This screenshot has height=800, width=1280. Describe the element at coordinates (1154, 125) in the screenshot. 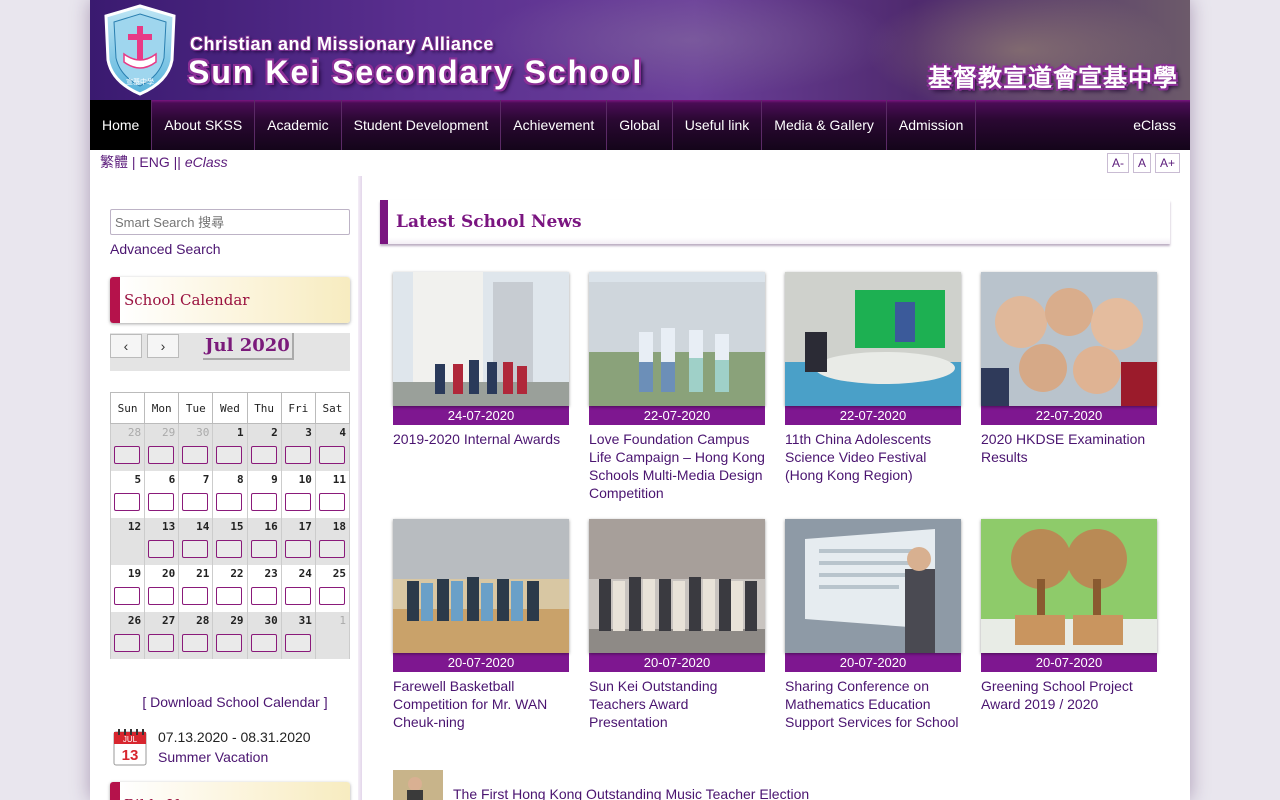

I see `nav-eclass-link: eClass` at that location.